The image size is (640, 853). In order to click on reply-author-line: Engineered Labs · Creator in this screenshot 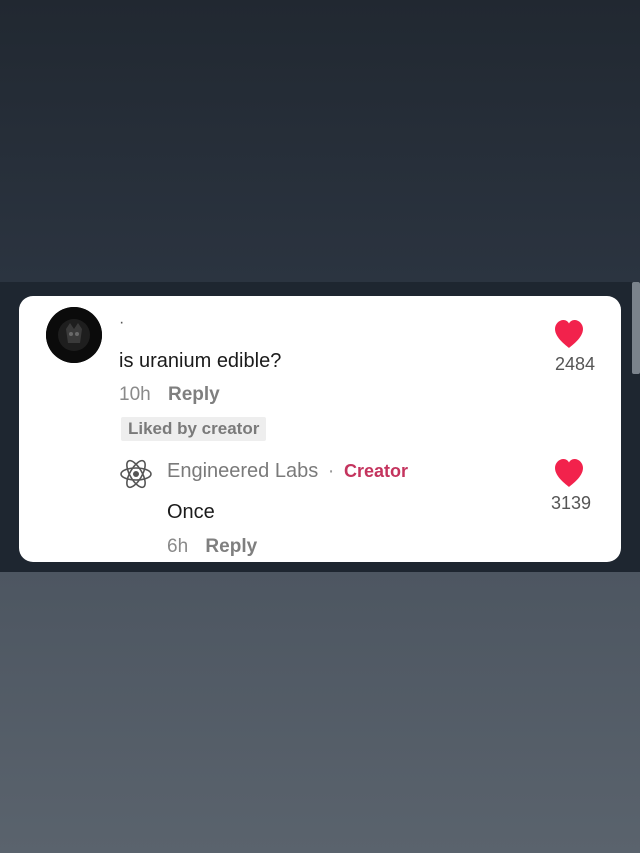, I will do `click(287, 471)`.